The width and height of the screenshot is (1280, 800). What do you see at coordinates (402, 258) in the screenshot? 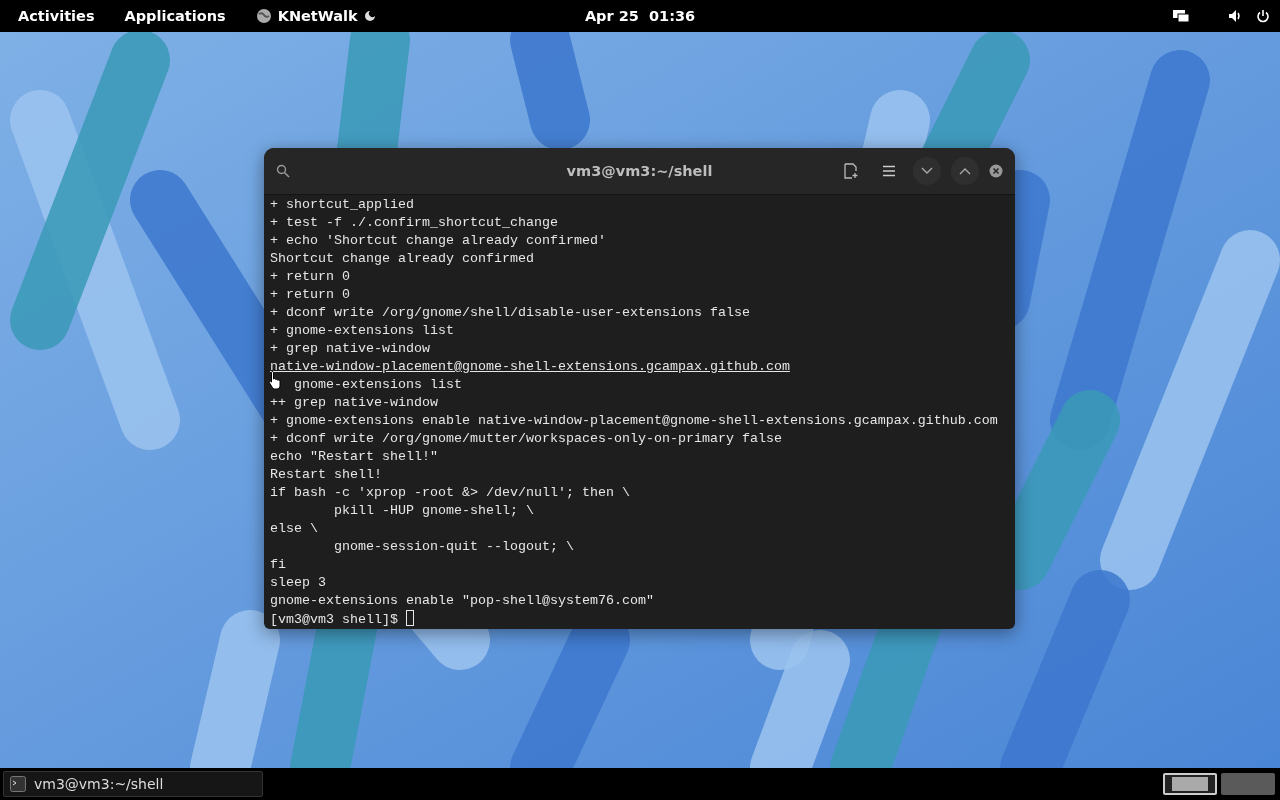
I see `terminal-line: Shortcut change already confirmed` at bounding box center [402, 258].